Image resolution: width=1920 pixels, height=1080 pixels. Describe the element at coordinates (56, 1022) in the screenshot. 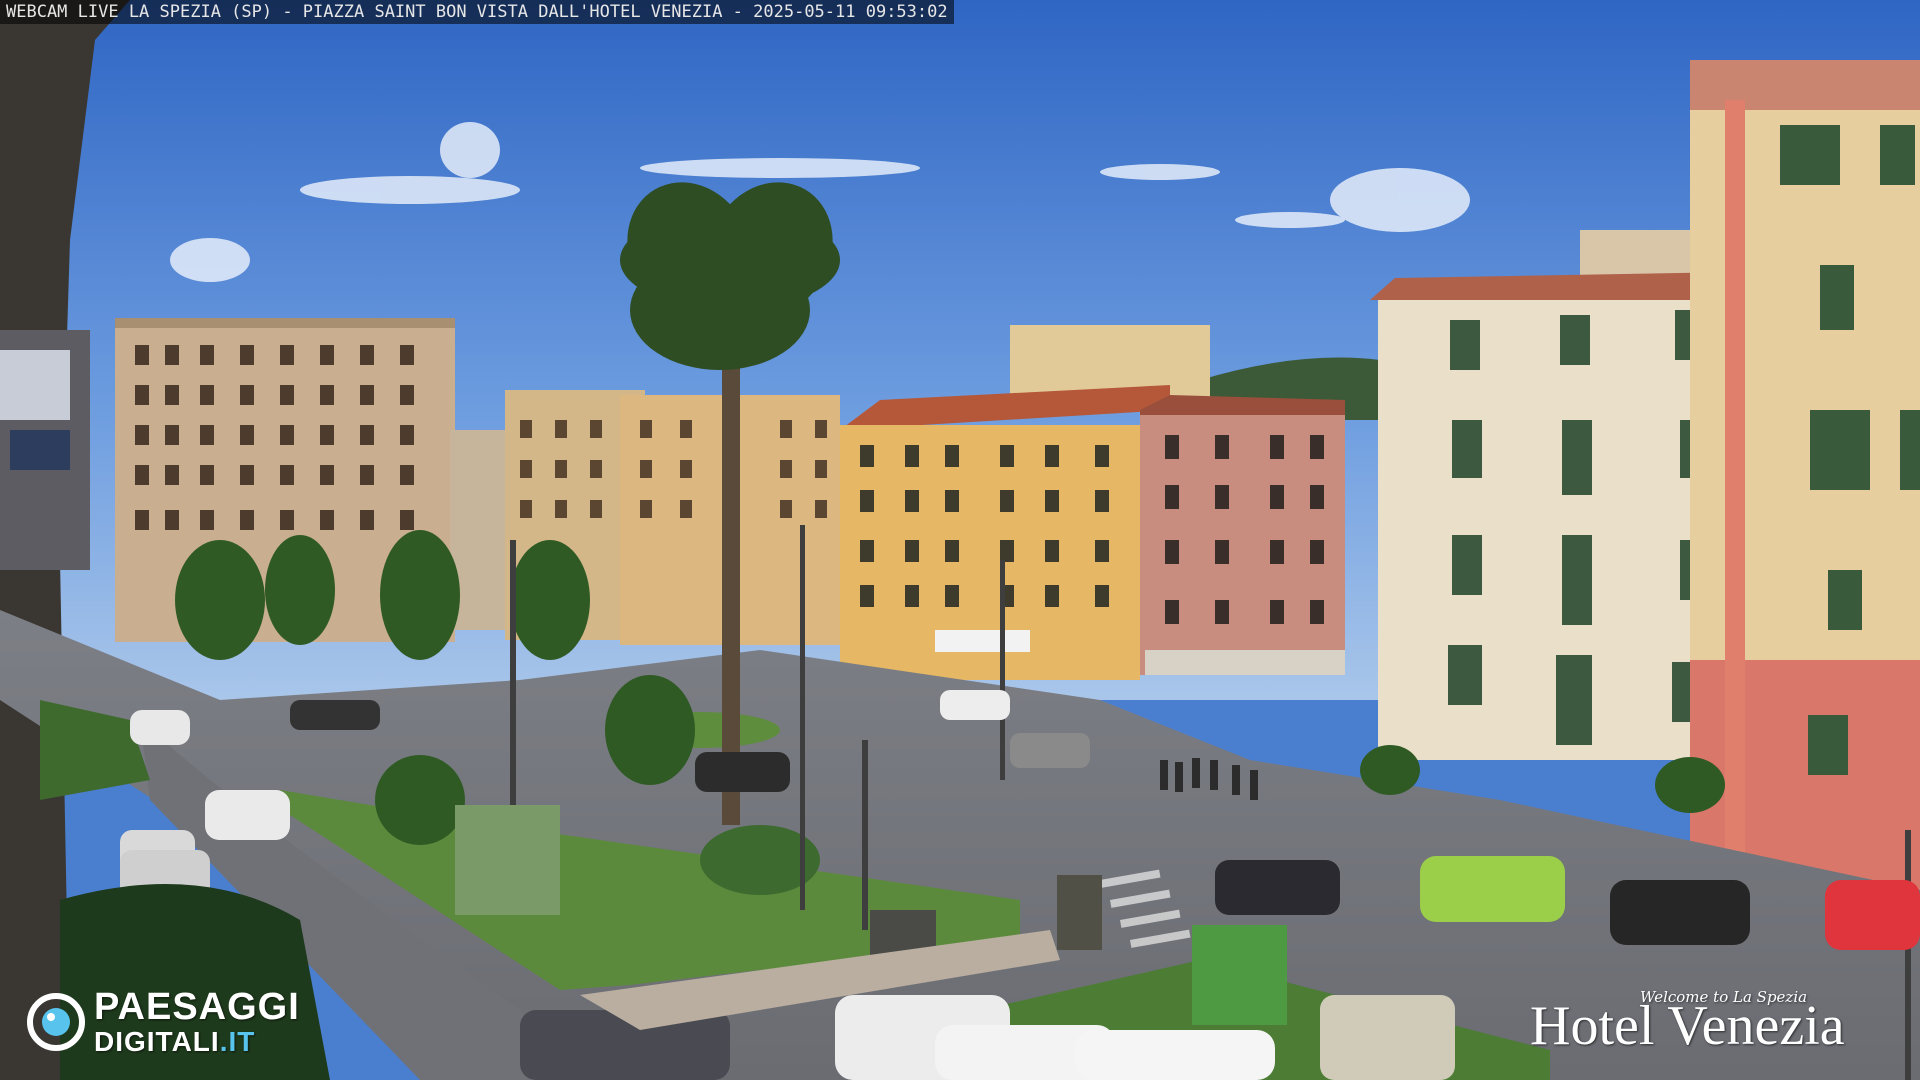

I see `camera-lens-icon` at that location.